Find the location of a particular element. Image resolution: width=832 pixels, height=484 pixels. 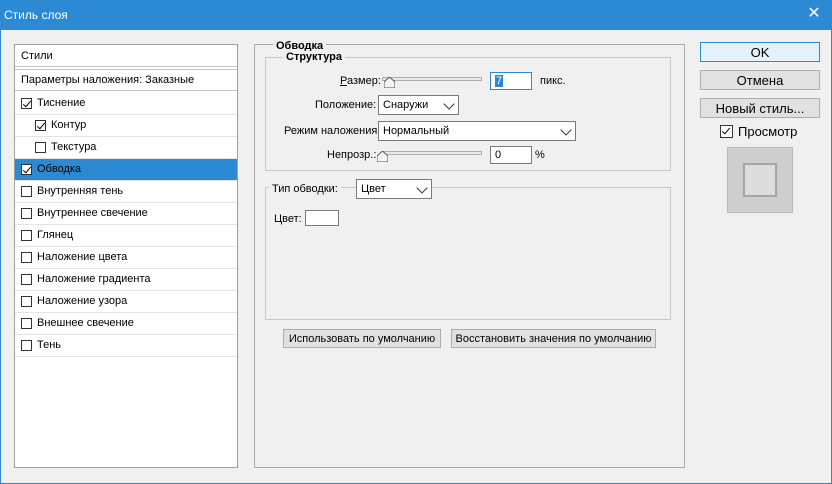

size-unit: пикс. is located at coordinates (553, 81).